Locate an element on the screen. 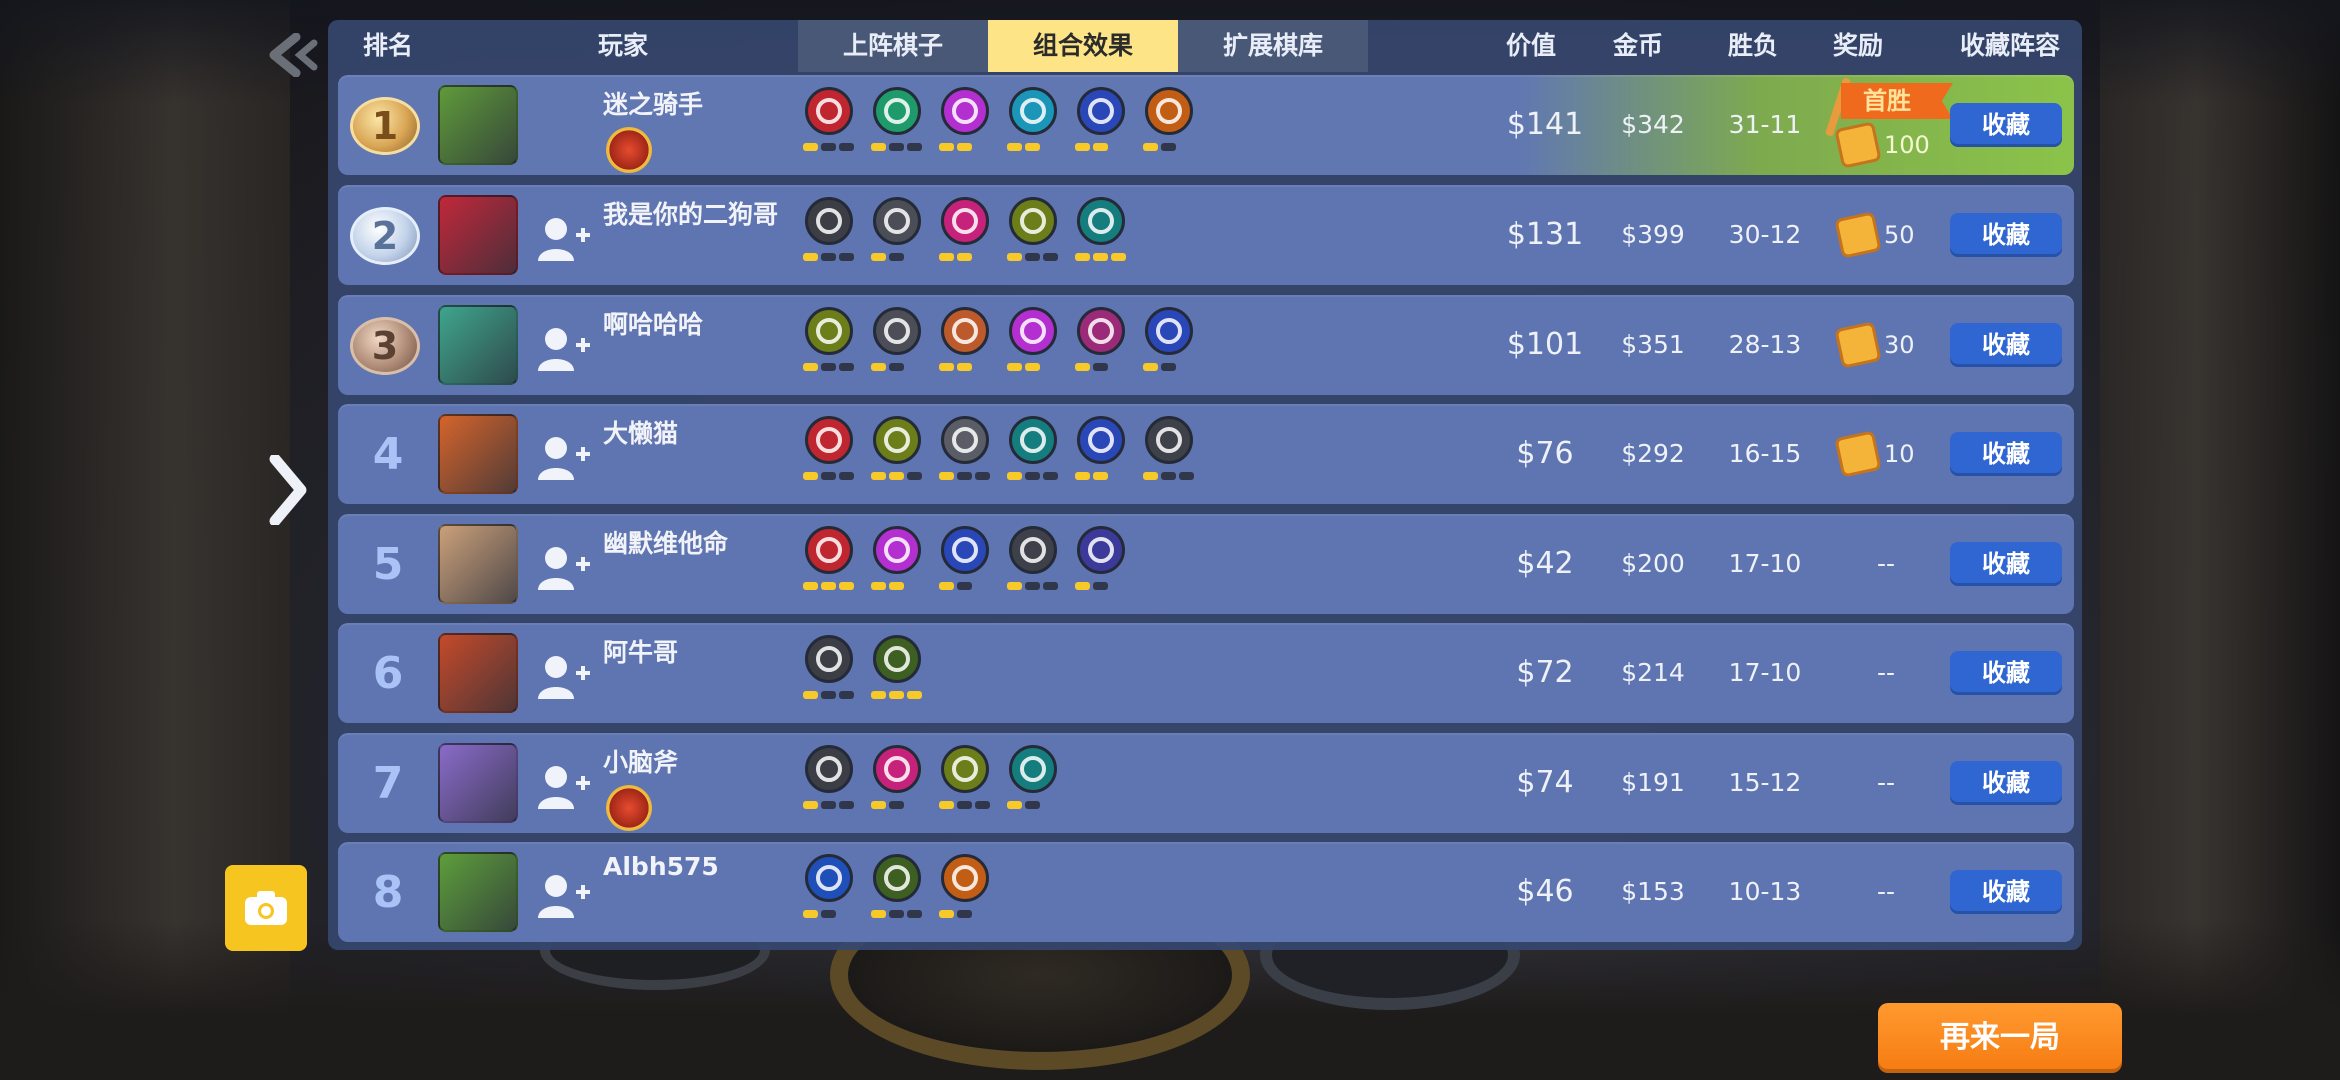 This screenshot has height=1080, width=2340. back-chevron-icon is located at coordinates (292, 55).